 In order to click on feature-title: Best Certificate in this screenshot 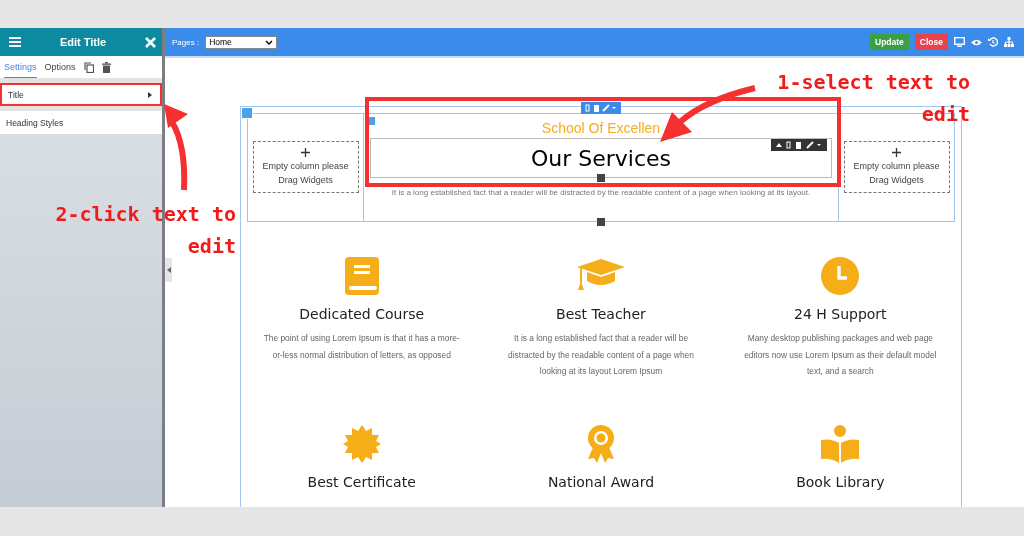, I will do `click(361, 482)`.